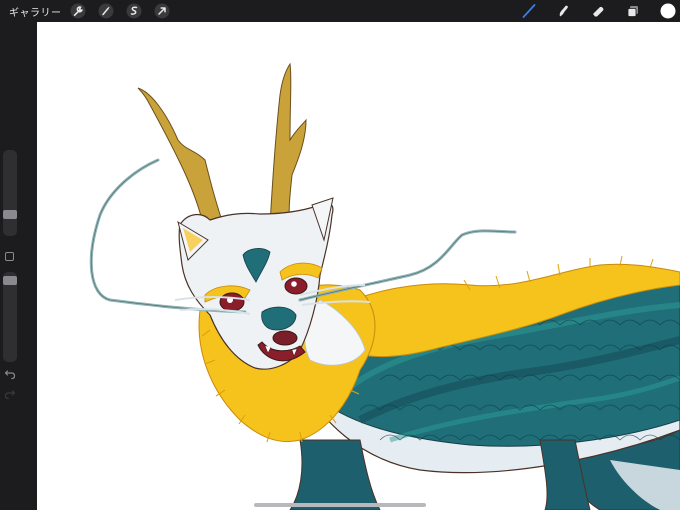 This screenshot has height=510, width=680. What do you see at coordinates (10, 193) in the screenshot?
I see `brush-size-slider` at bounding box center [10, 193].